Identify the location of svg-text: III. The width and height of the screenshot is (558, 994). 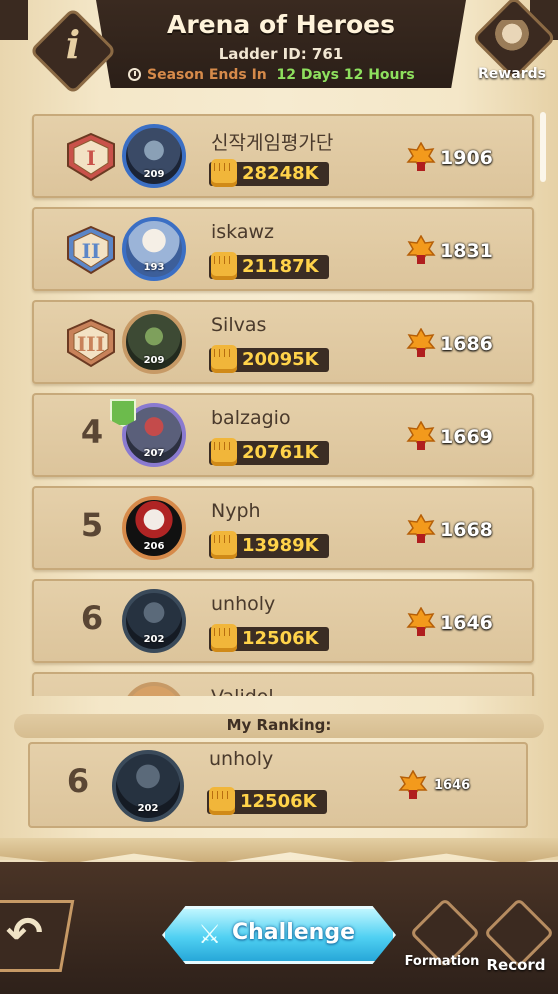
(91, 344).